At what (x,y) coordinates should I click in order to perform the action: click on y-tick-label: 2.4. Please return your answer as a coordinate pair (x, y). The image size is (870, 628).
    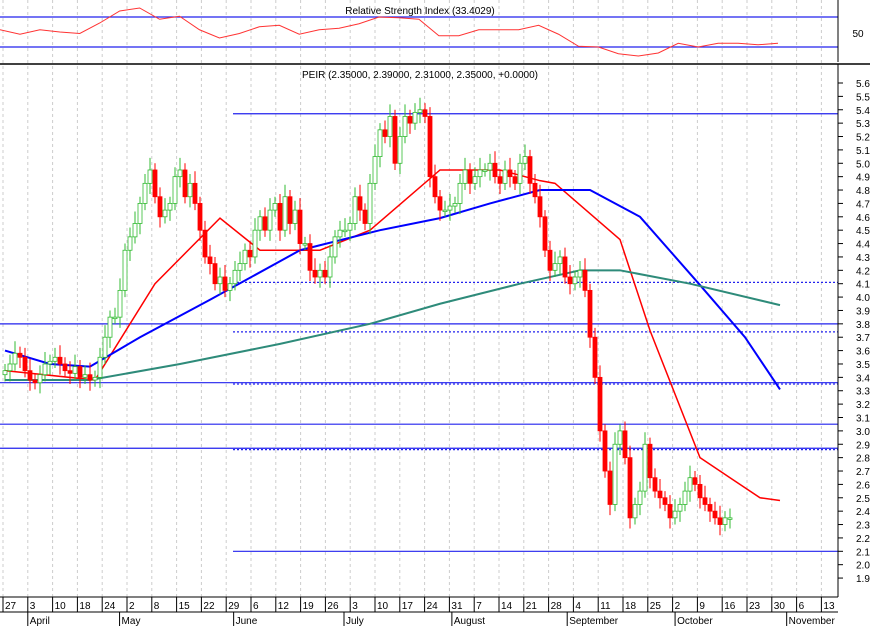
    Looking at the image, I should click on (863, 512).